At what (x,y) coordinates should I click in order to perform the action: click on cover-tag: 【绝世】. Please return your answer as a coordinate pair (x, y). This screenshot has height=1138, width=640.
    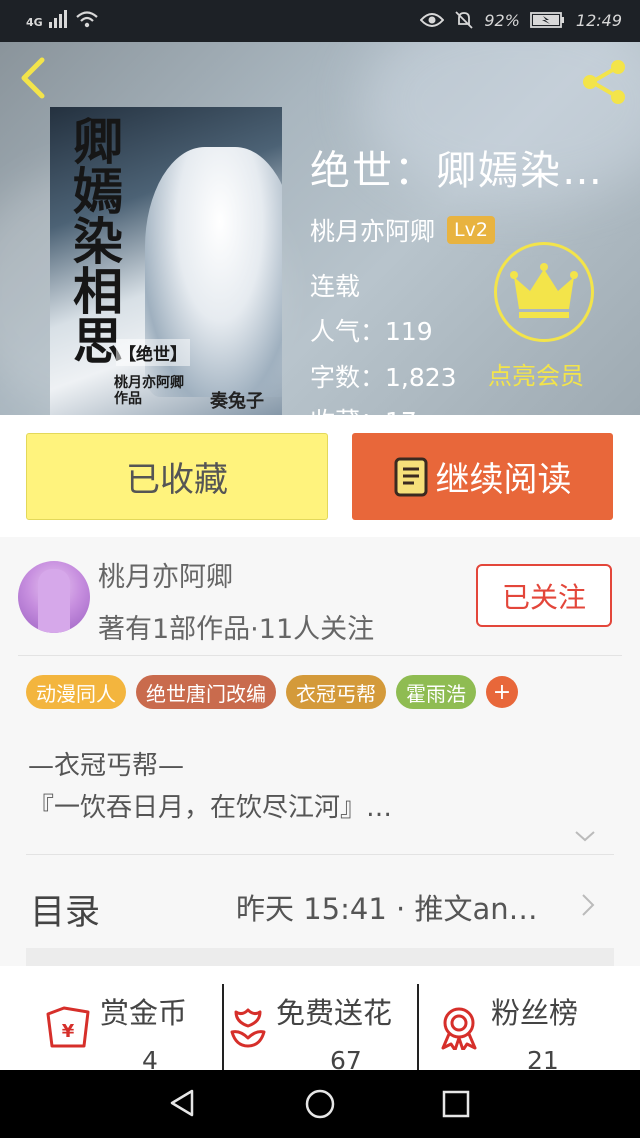
    Looking at the image, I should click on (153, 352).